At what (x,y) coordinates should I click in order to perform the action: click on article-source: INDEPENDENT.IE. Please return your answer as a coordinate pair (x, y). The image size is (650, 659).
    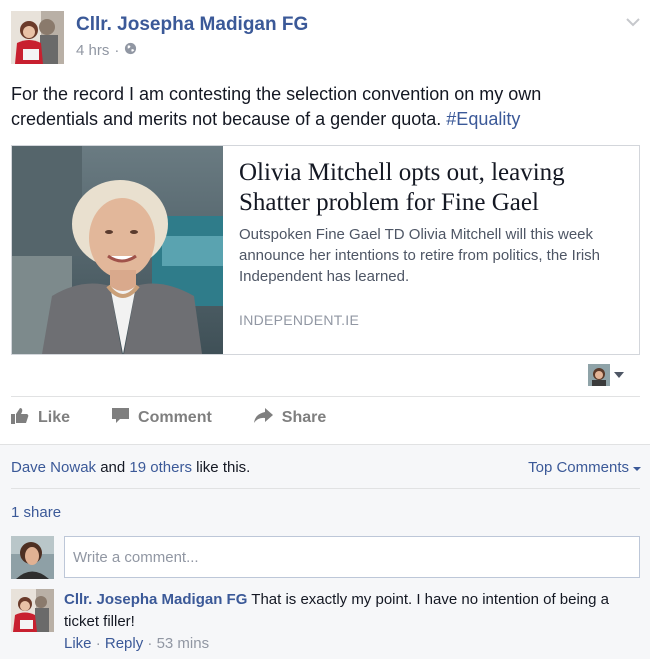
    Looking at the image, I should click on (299, 320).